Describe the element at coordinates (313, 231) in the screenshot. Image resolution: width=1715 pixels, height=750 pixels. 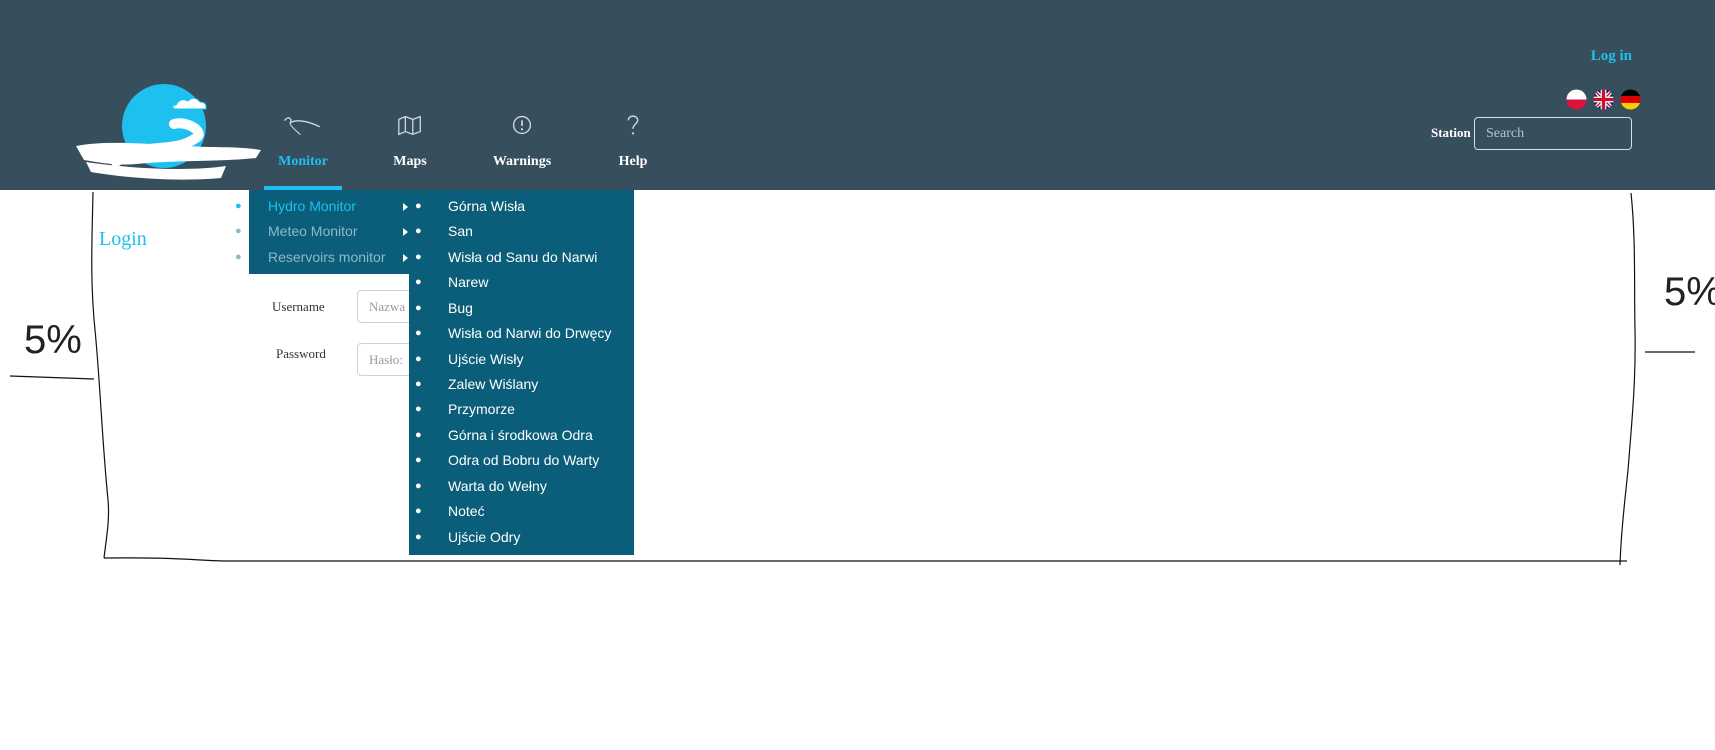
I see `menu-item-label: Meteo Monitor` at that location.